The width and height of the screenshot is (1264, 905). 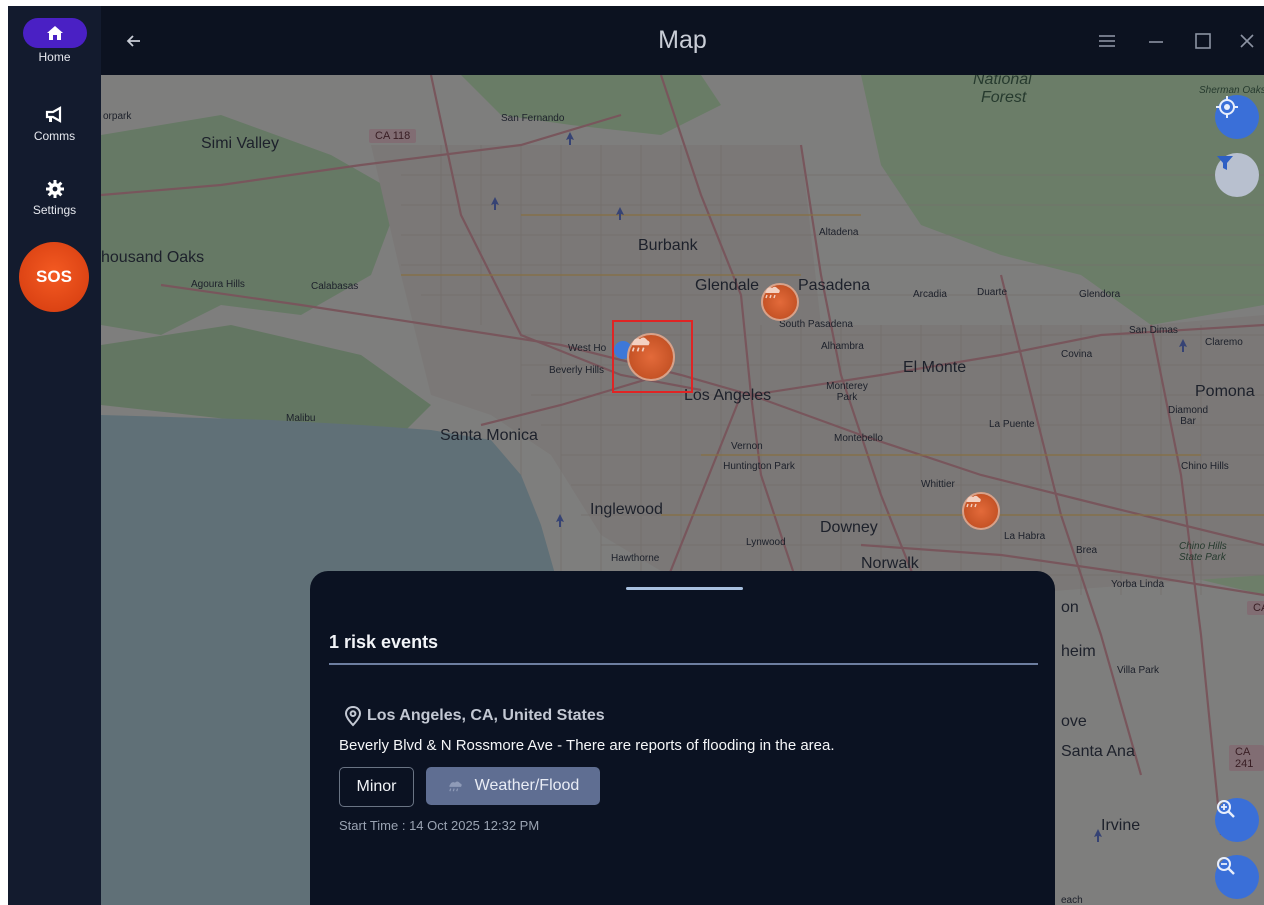 What do you see at coordinates (1226, 809) in the screenshot?
I see `zoom-in-icon` at bounding box center [1226, 809].